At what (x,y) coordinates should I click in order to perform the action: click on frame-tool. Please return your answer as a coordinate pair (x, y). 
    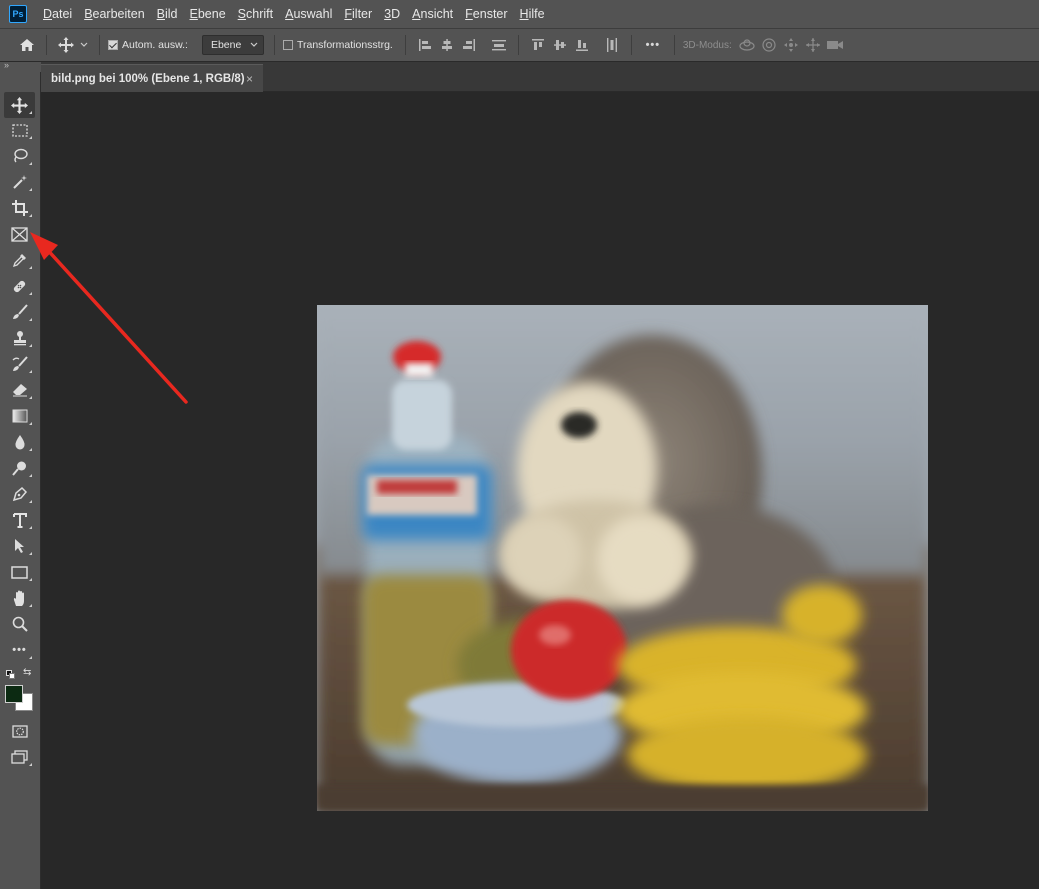
    Looking at the image, I should click on (19, 234).